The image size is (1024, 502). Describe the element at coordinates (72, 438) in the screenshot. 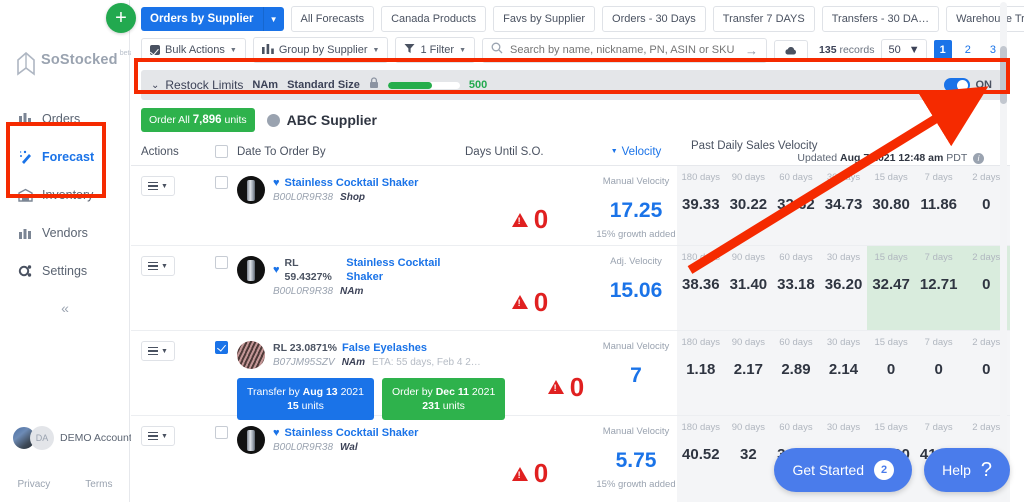

I see `account-block: DA DEMO Account` at that location.